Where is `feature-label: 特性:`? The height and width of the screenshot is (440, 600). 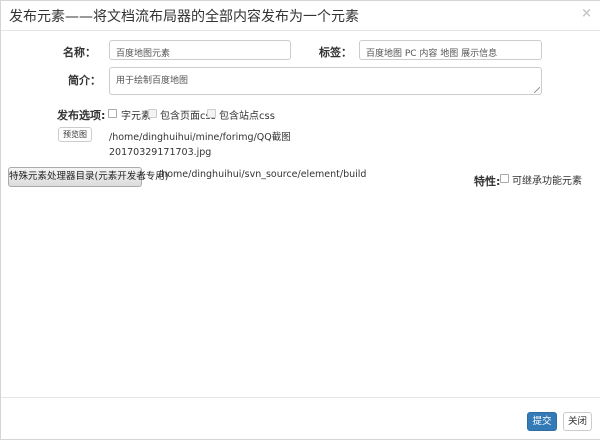 feature-label: 特性: is located at coordinates (487, 181).